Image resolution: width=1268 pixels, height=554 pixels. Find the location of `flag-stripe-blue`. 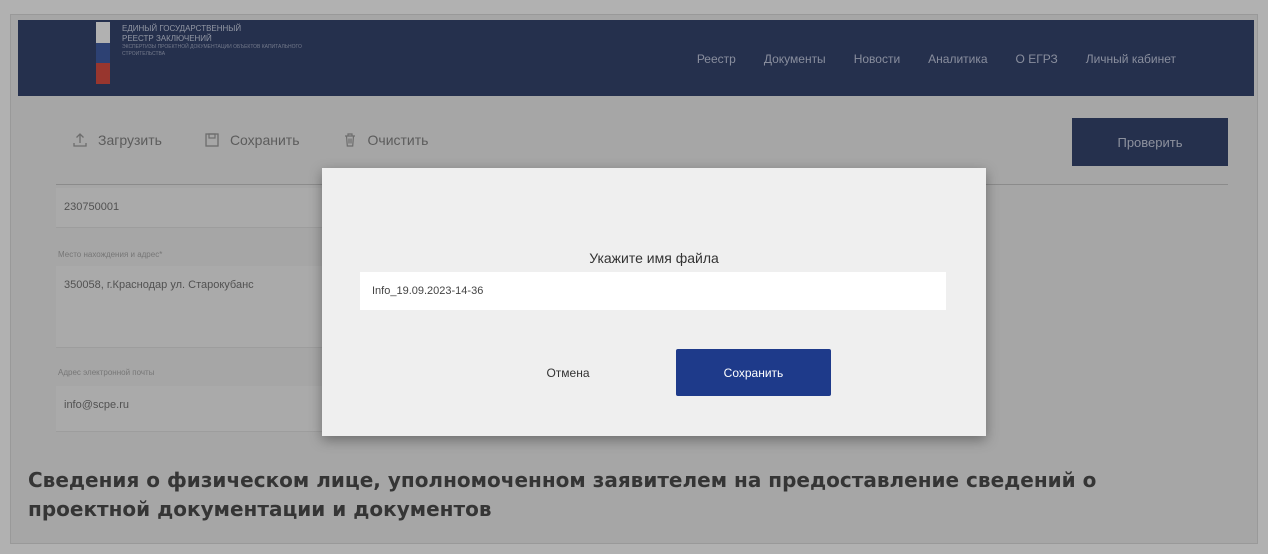

flag-stripe-blue is located at coordinates (103, 53).